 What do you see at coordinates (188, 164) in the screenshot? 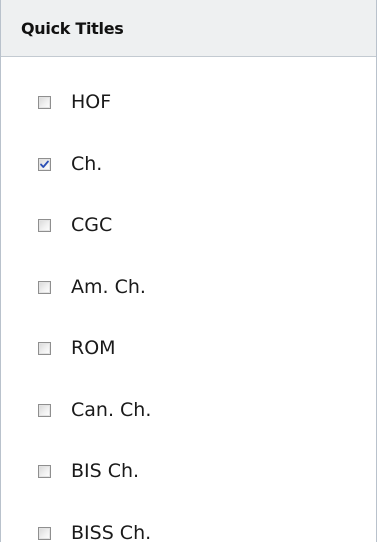
I see `option-ch: Ch.` at bounding box center [188, 164].